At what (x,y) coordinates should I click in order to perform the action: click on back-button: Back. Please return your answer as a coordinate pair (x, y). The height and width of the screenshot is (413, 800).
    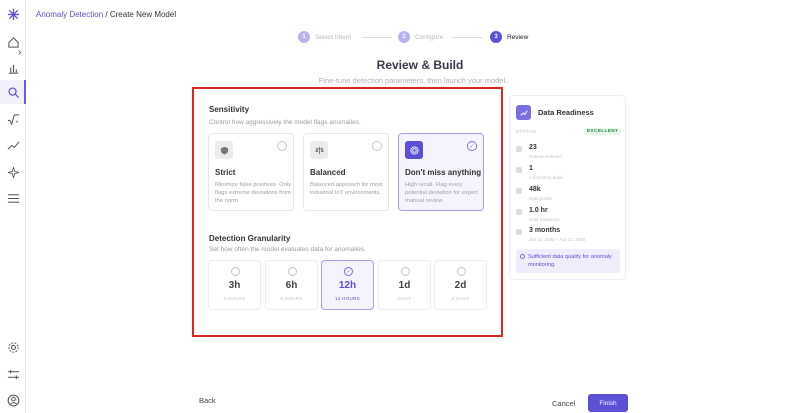
    Looking at the image, I should click on (207, 400).